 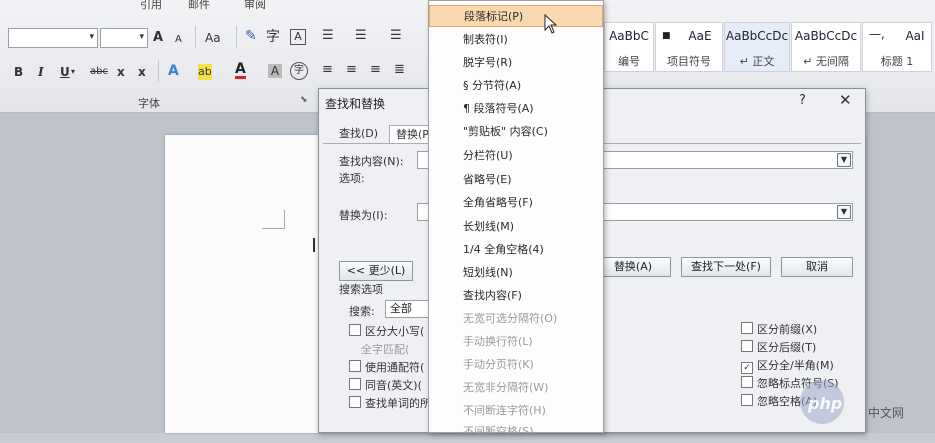 What do you see at coordinates (385, 349) in the screenshot?
I see `whole-word-checkbox: 全字匹配(` at bounding box center [385, 349].